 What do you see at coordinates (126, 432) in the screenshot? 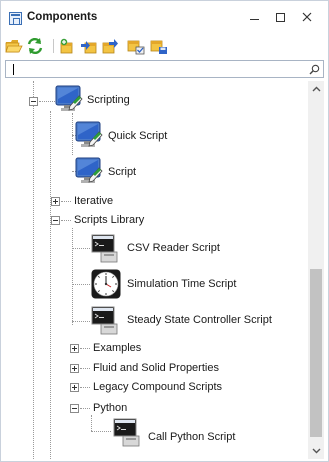
I see `call-python-terminal-icon` at bounding box center [126, 432].